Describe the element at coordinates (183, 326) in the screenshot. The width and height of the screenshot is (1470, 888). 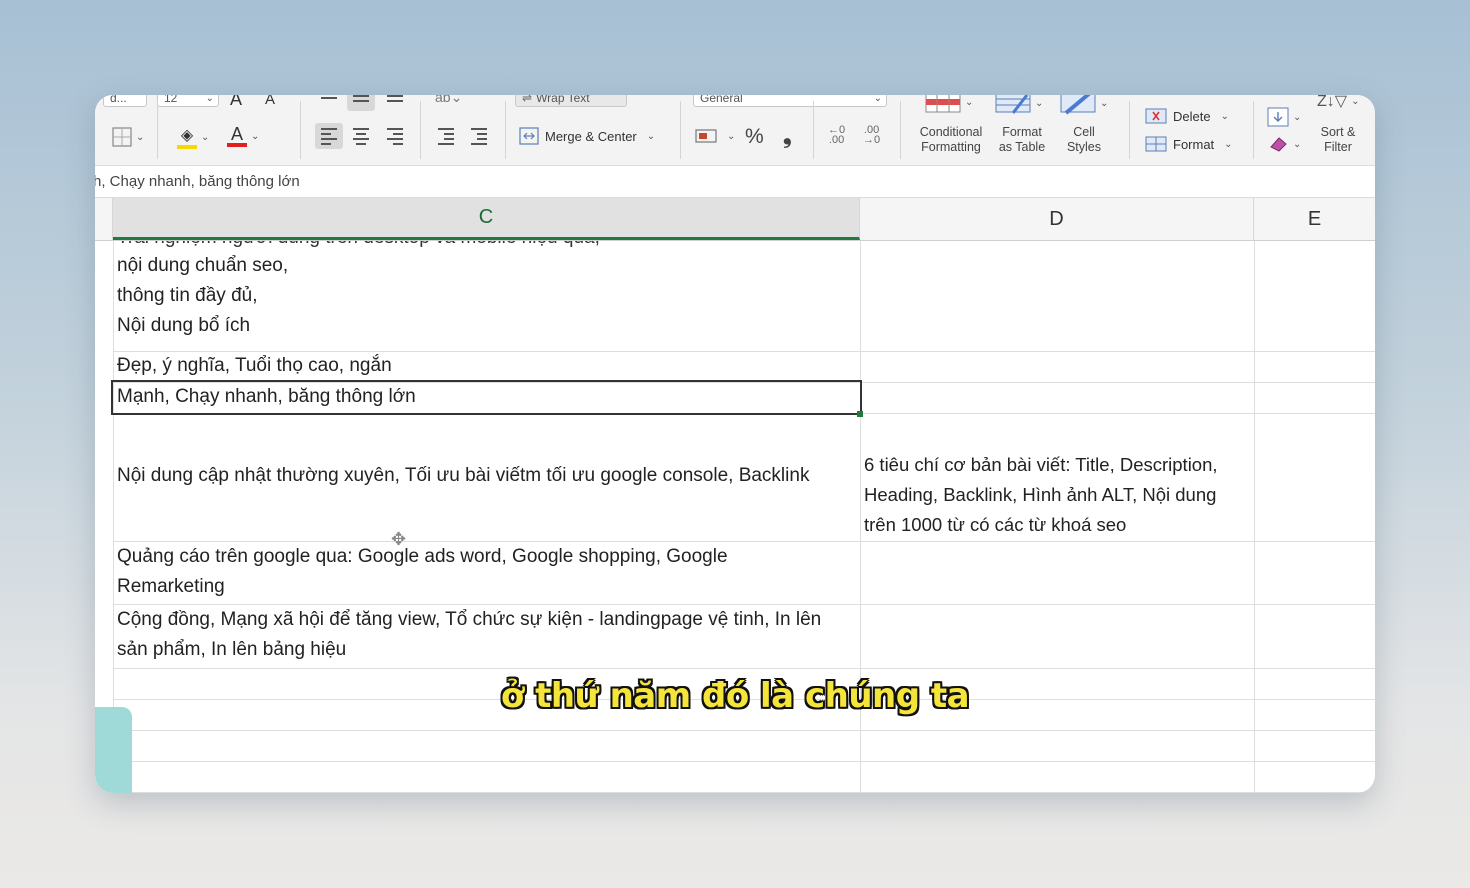
I see `cell-c-row1-line4: Nội dung bổ ích` at that location.